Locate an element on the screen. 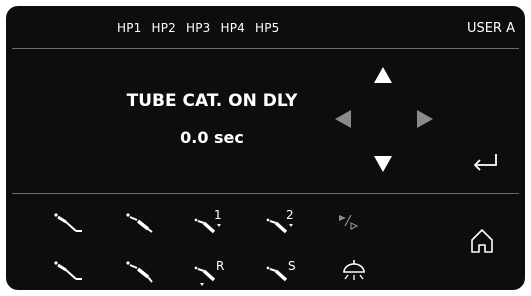 This screenshot has height=296, width=531. setting-value: 0.0 sec is located at coordinates (212, 137).